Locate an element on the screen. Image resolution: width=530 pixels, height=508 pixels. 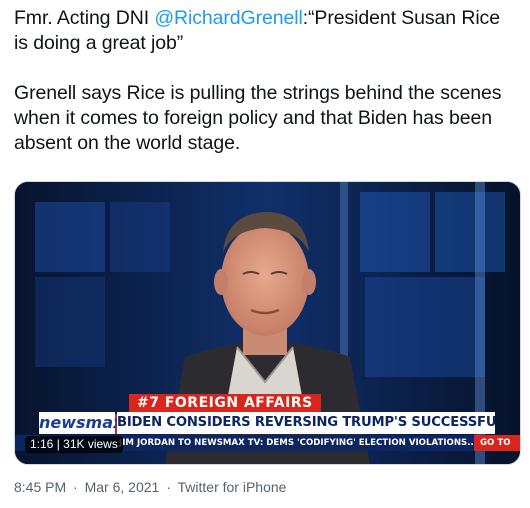
tweet-date: Mar 6, 2021 is located at coordinates (122, 487).